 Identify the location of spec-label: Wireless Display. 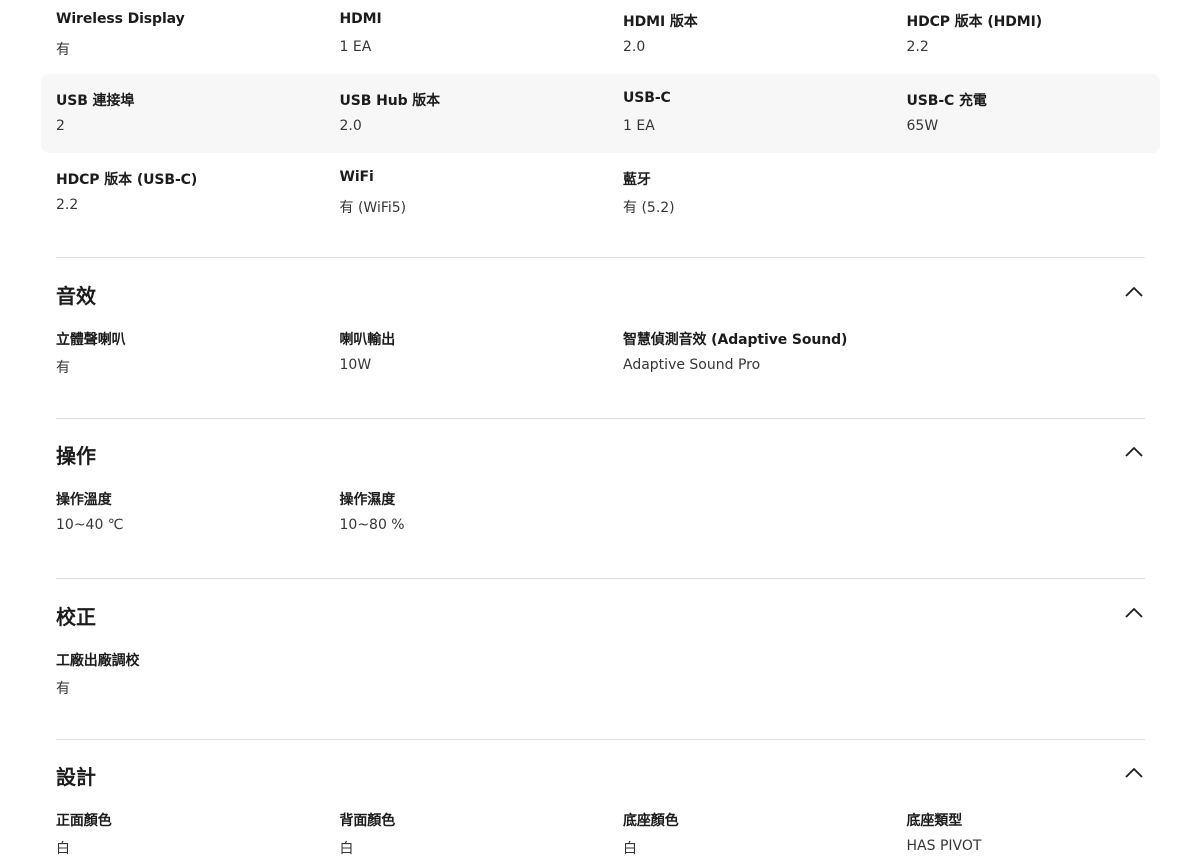
(120, 19).